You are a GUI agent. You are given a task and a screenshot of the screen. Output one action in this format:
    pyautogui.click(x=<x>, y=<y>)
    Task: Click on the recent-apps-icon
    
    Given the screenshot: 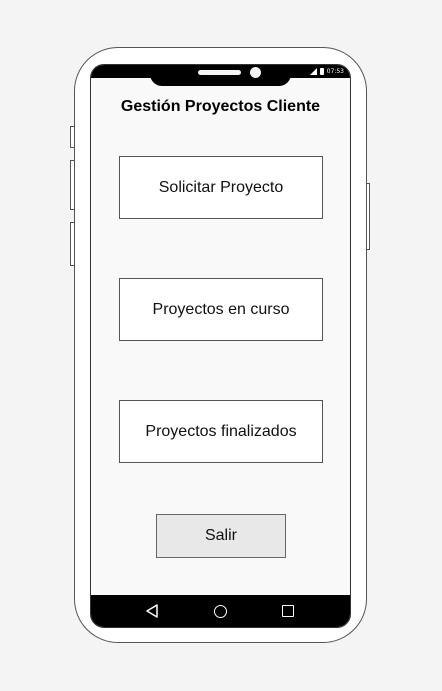 What is the action you would take?
    pyautogui.click(x=288, y=611)
    